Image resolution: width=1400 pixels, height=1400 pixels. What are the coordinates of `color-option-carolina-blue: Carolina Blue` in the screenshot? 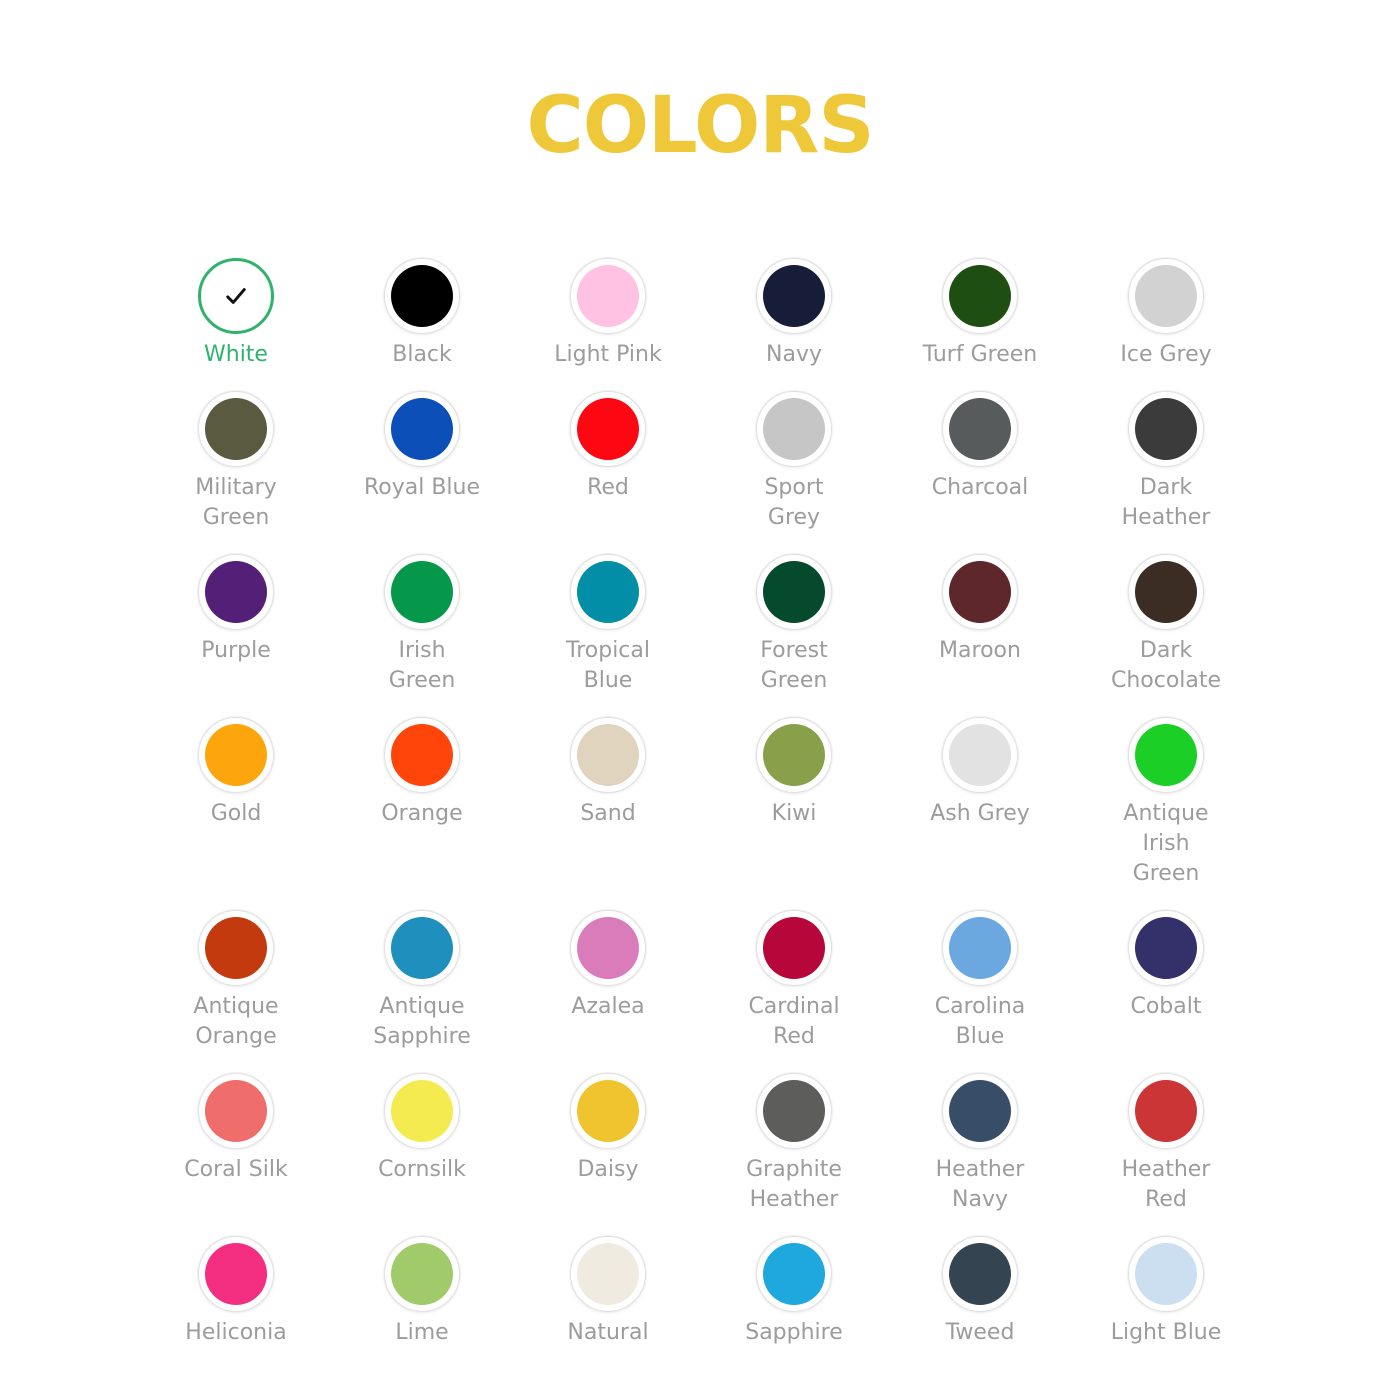 It's located at (980, 991).